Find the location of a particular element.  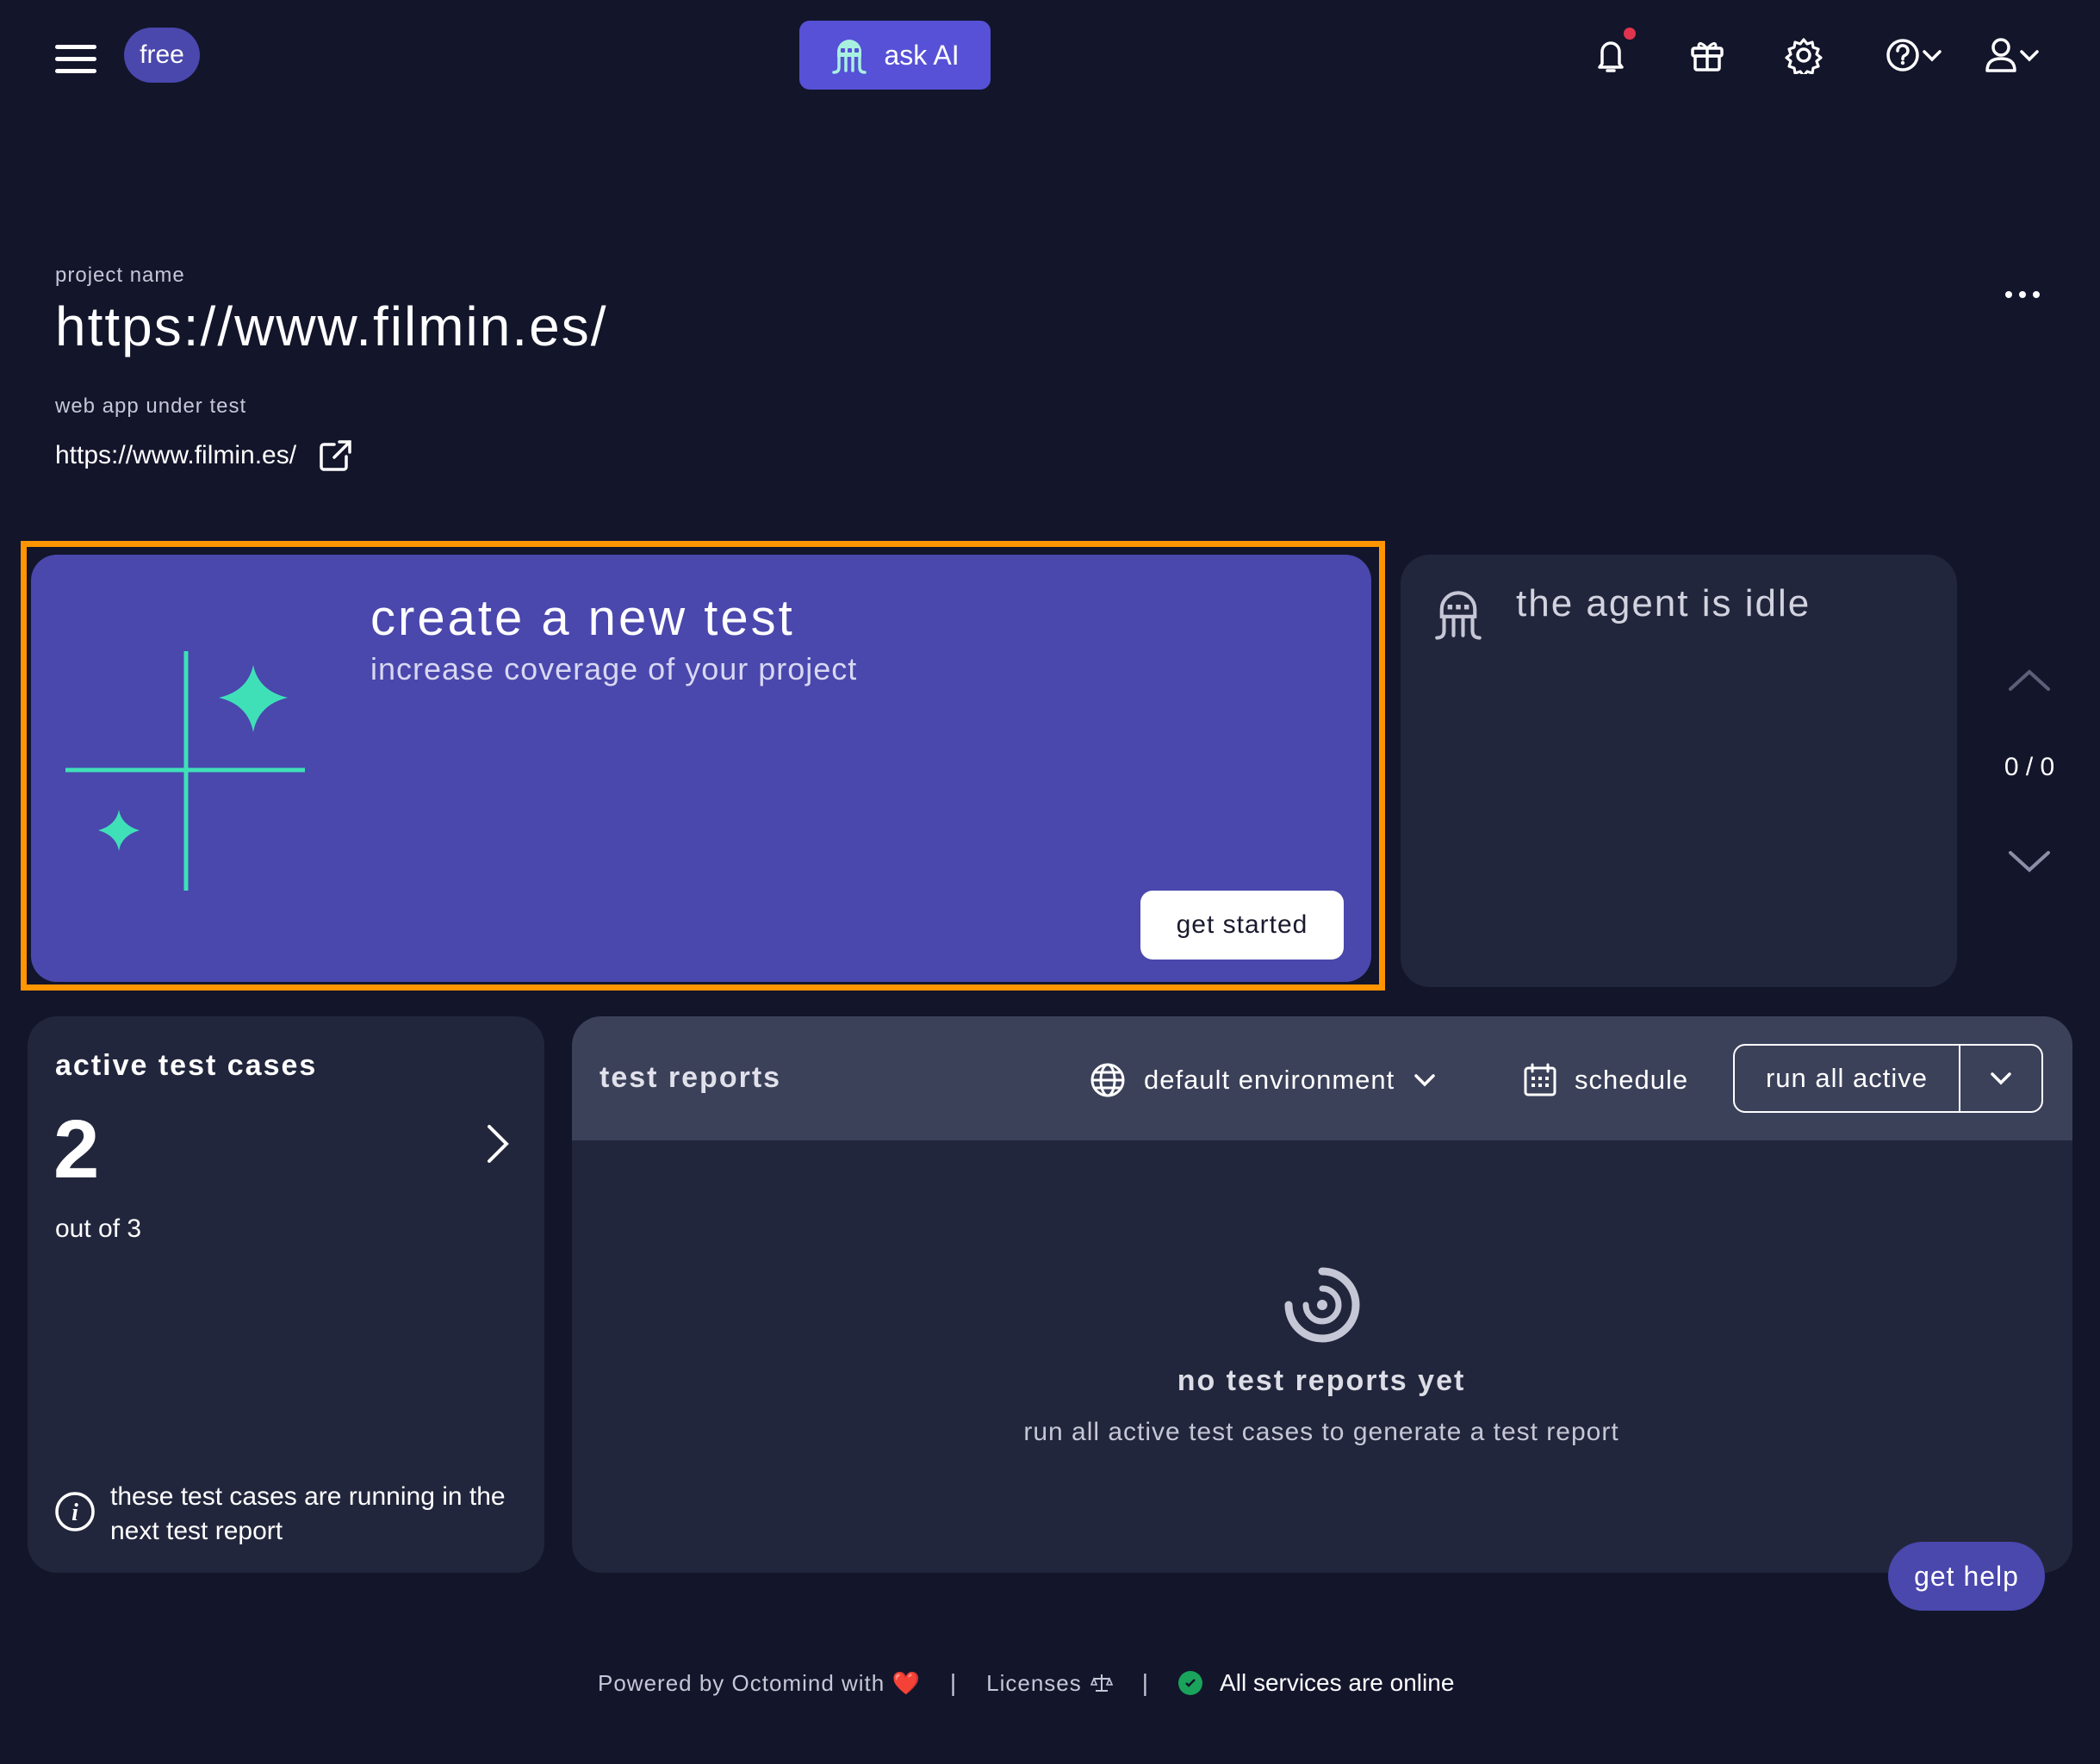

active-test-cases-total: out of 3 is located at coordinates (99, 1228).